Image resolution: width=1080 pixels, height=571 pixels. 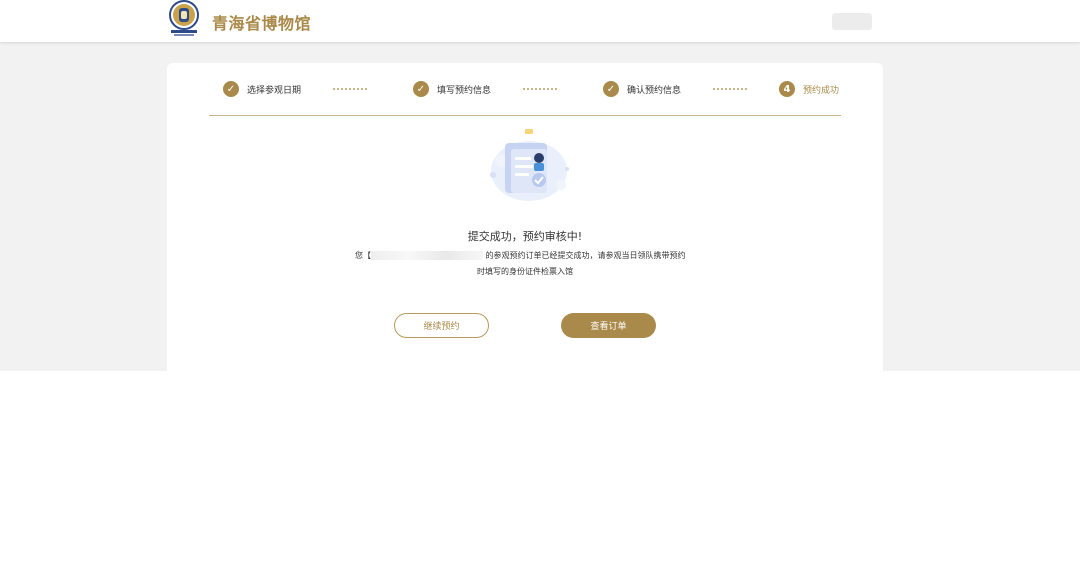 I want to click on step-confirm-info: ✓ 确认预约信息, so click(x=642, y=89).